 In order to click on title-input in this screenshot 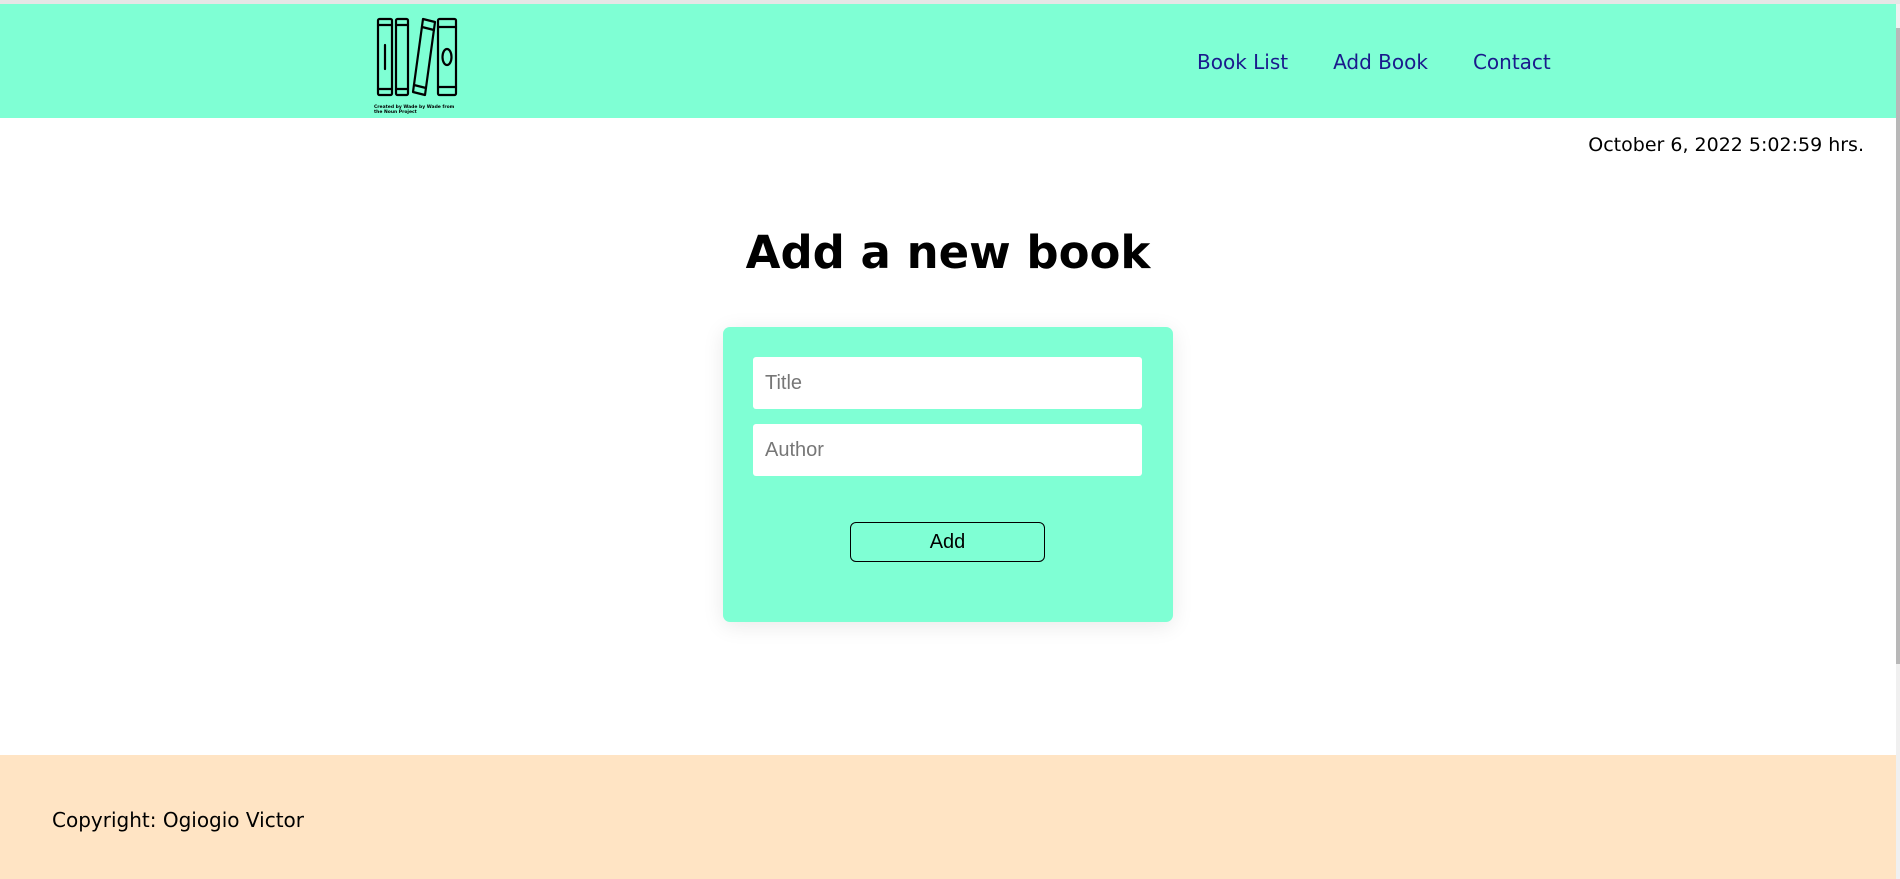, I will do `click(947, 383)`.